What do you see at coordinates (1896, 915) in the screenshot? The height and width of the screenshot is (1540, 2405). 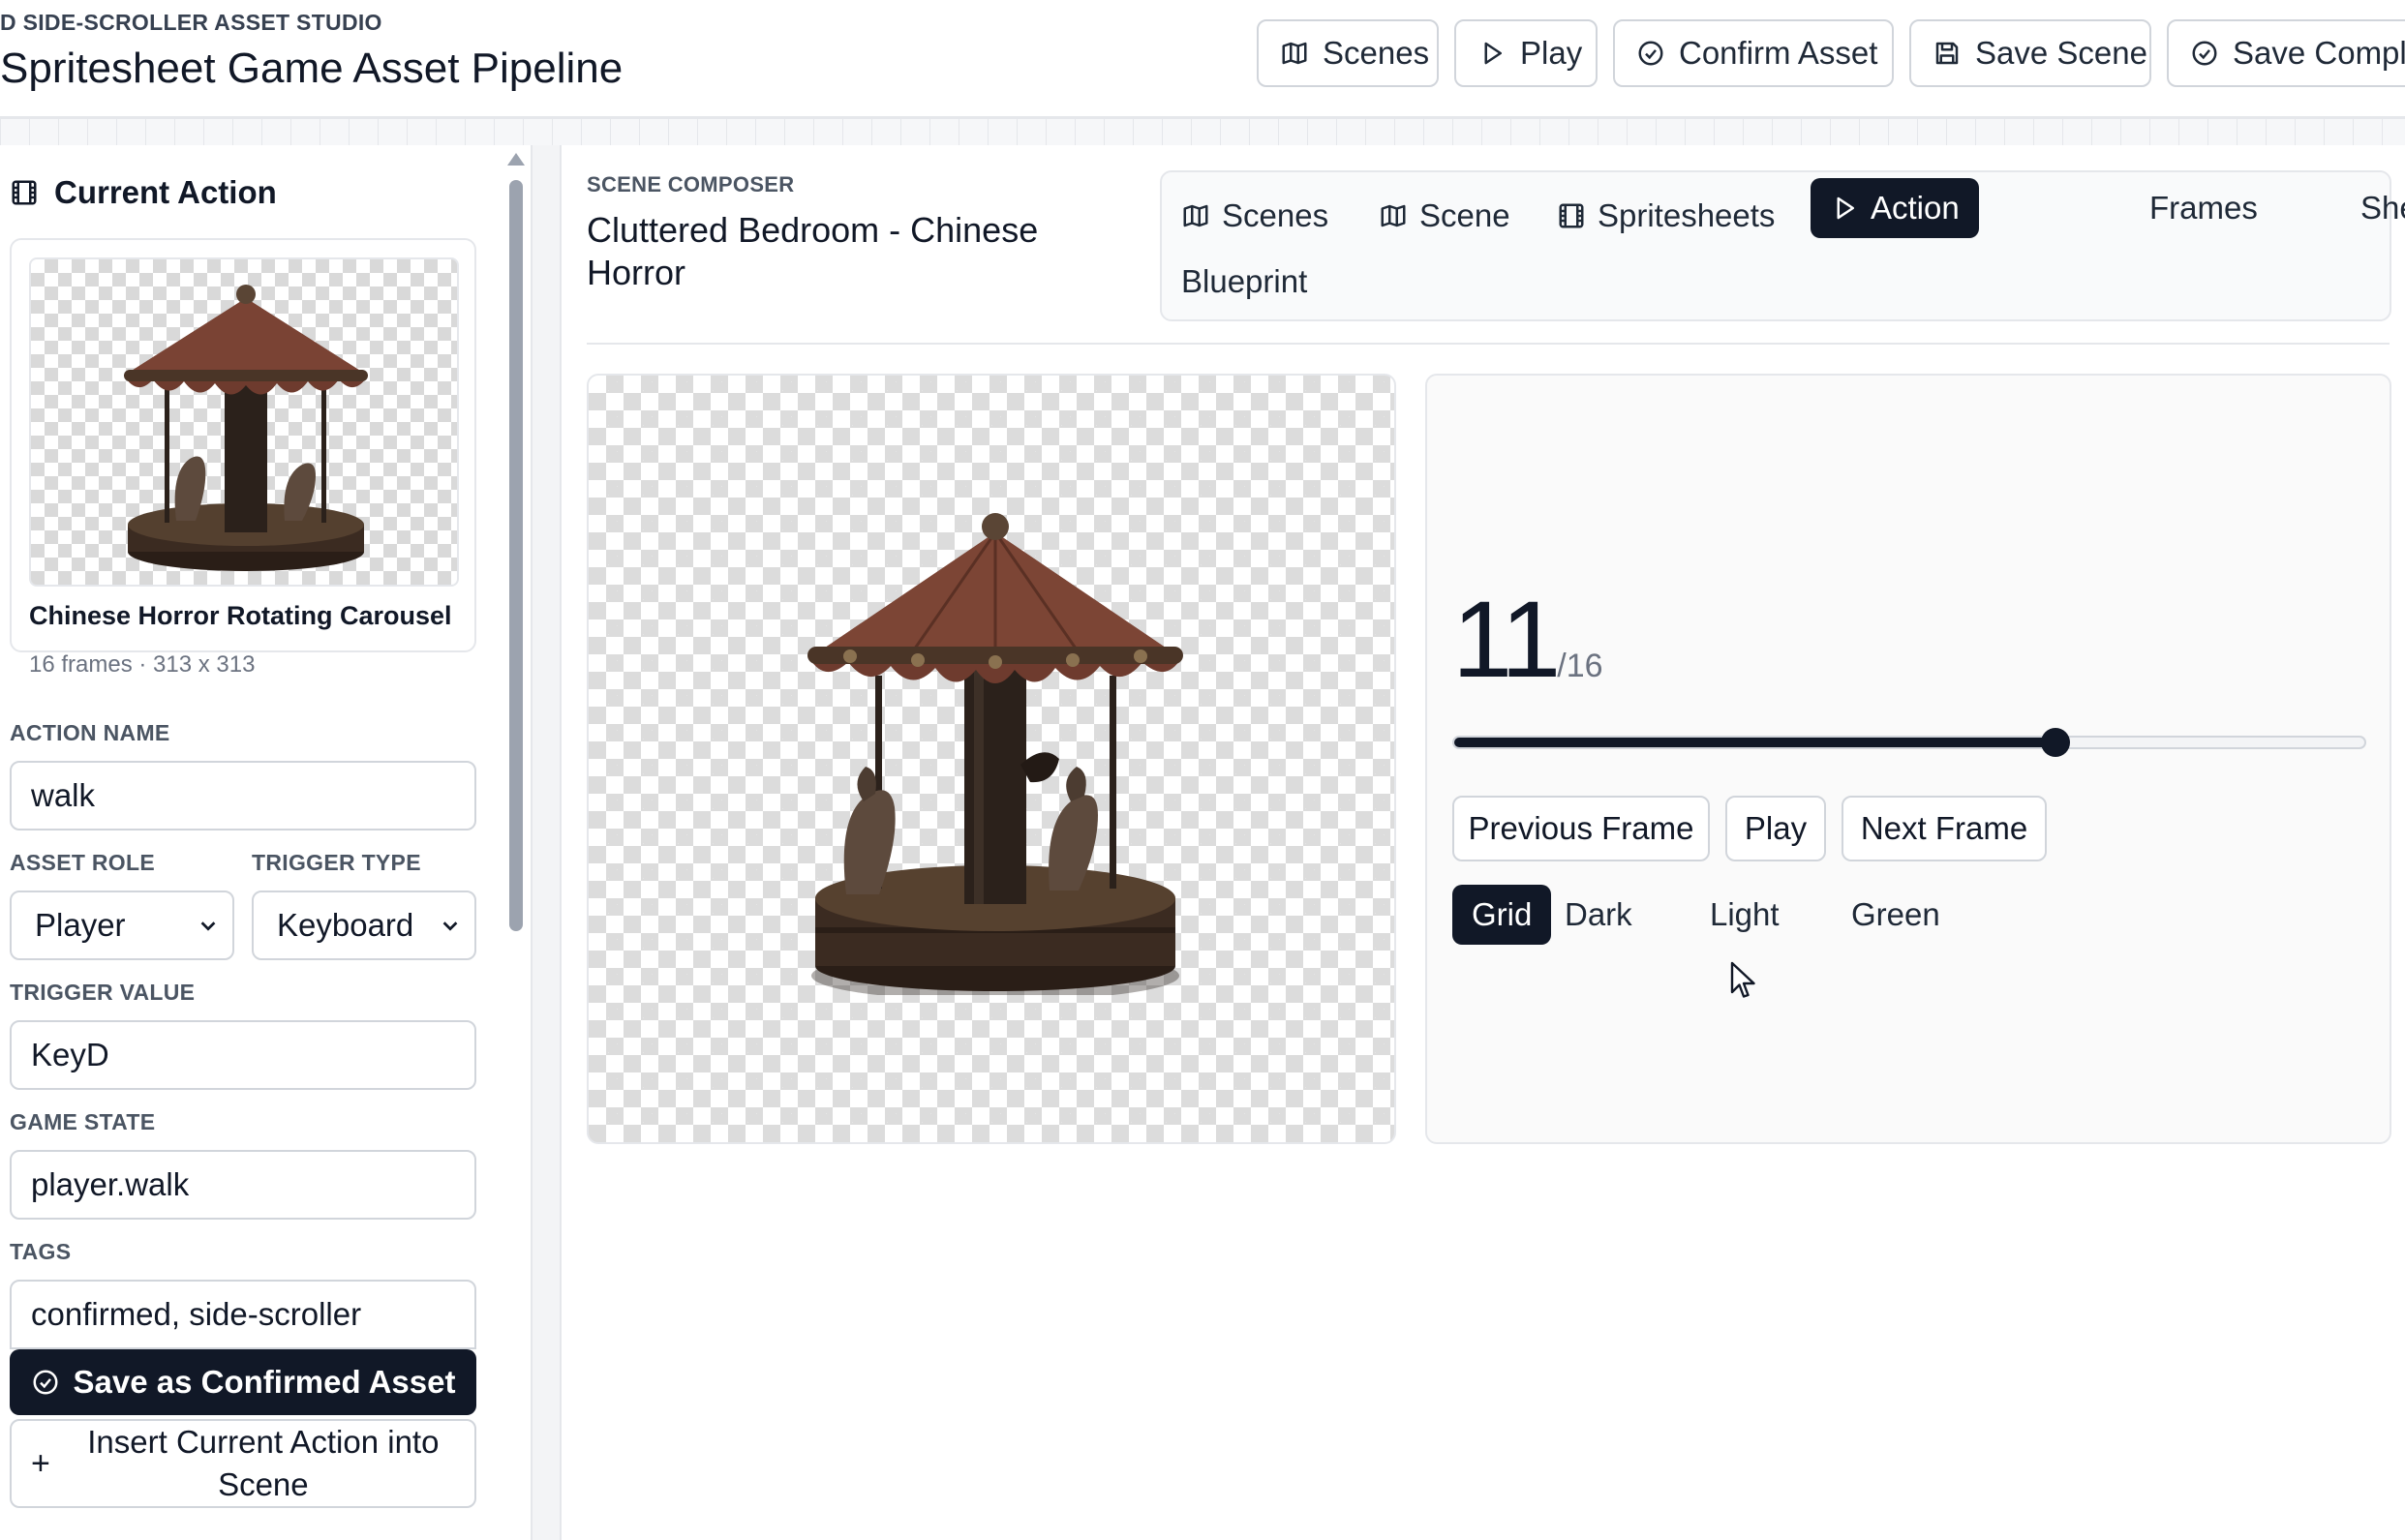 I see `background-green-option: Green` at bounding box center [1896, 915].